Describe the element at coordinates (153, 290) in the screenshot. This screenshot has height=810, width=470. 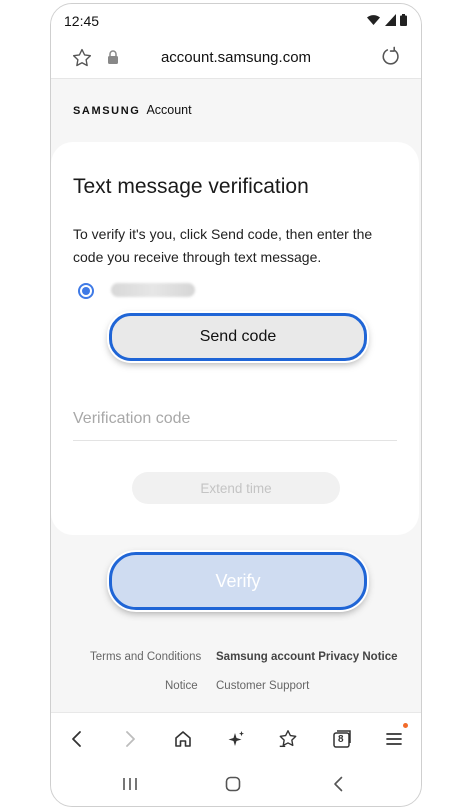
I see `phone-number-blurred` at that location.